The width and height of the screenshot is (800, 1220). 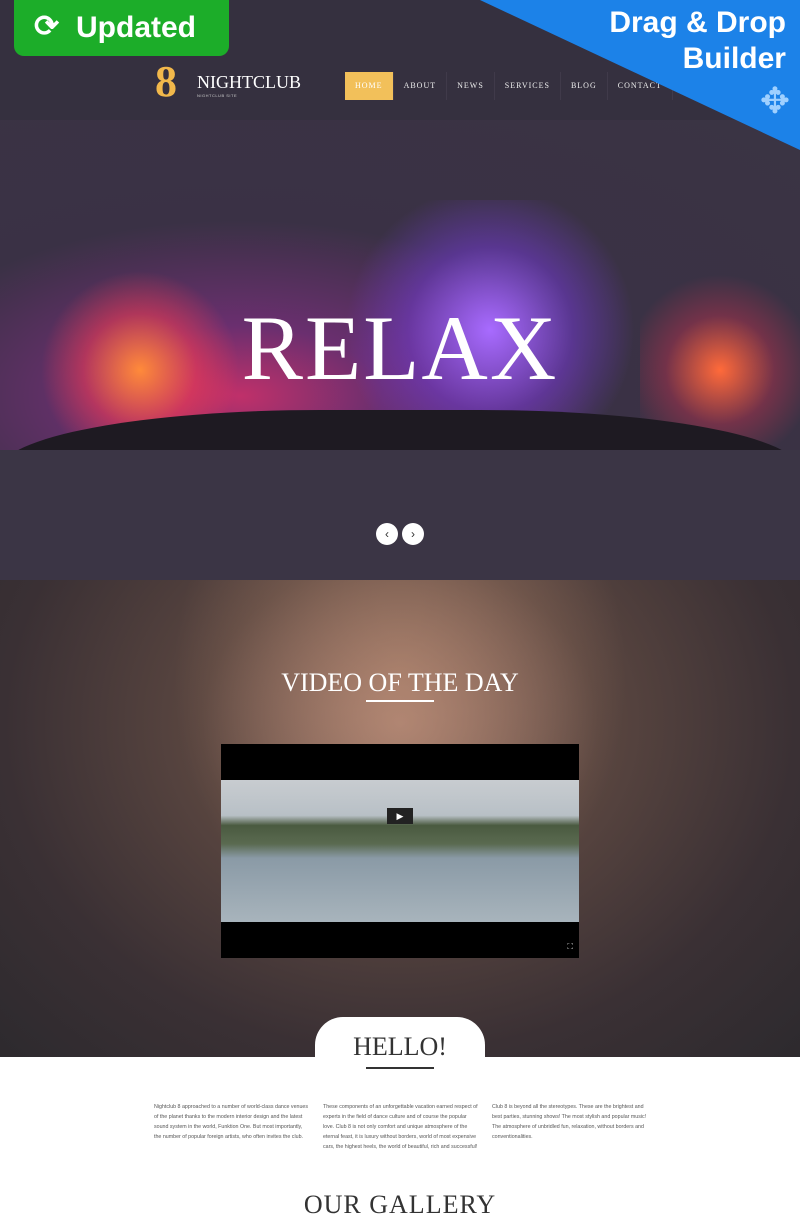 I want to click on nav-blog: BLOG, so click(x=584, y=86).